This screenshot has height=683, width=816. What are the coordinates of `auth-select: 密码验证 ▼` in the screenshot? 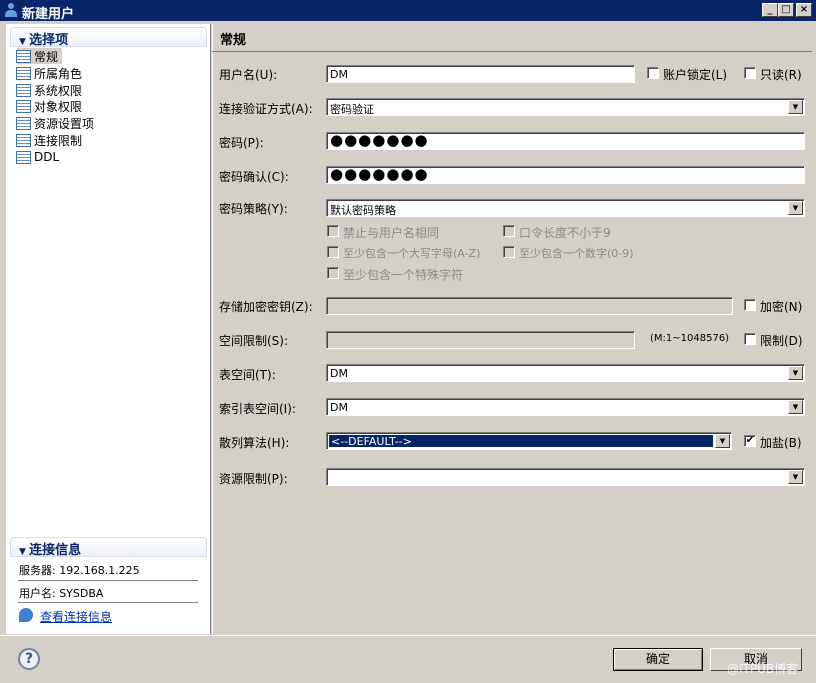 It's located at (565, 107).